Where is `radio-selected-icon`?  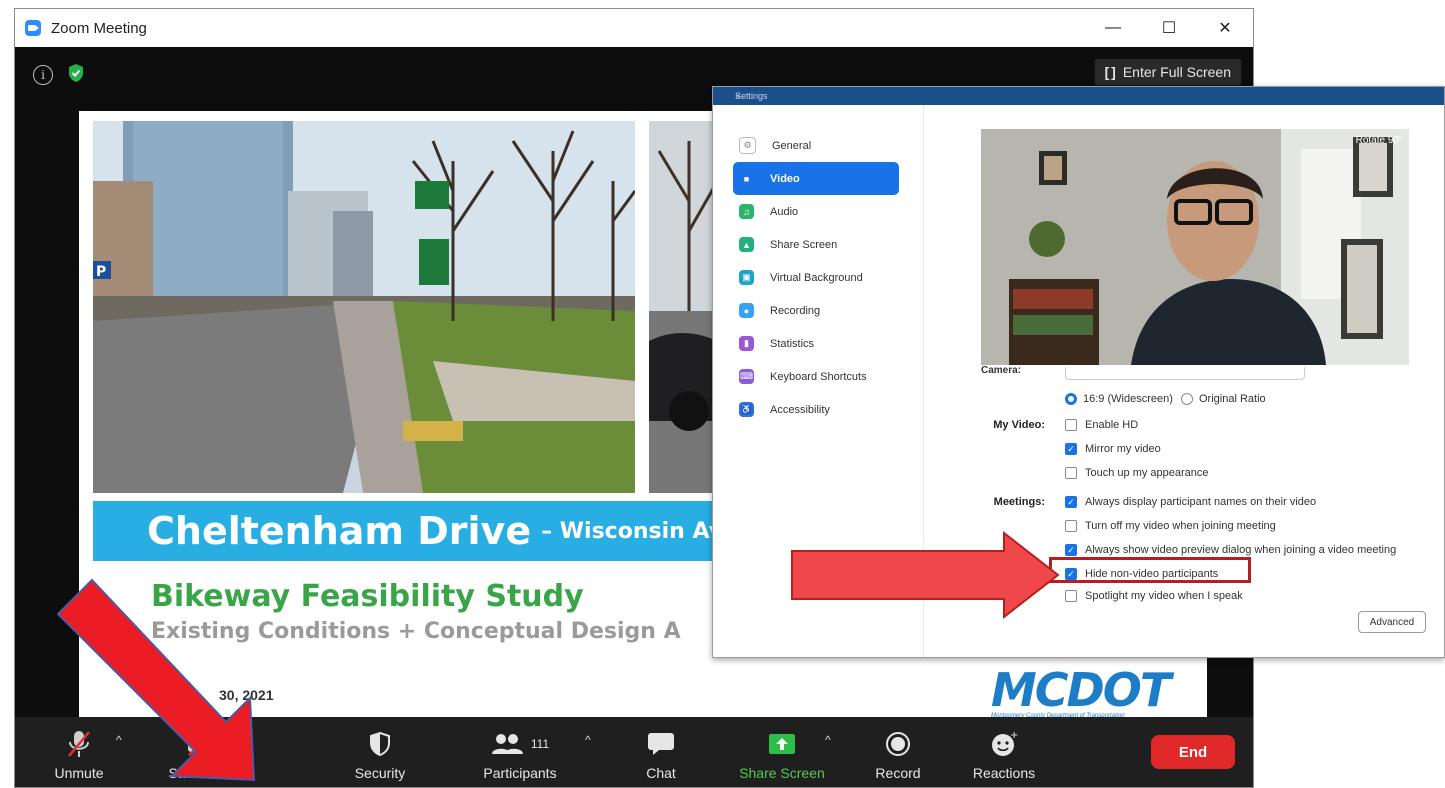
radio-selected-icon is located at coordinates (1071, 399).